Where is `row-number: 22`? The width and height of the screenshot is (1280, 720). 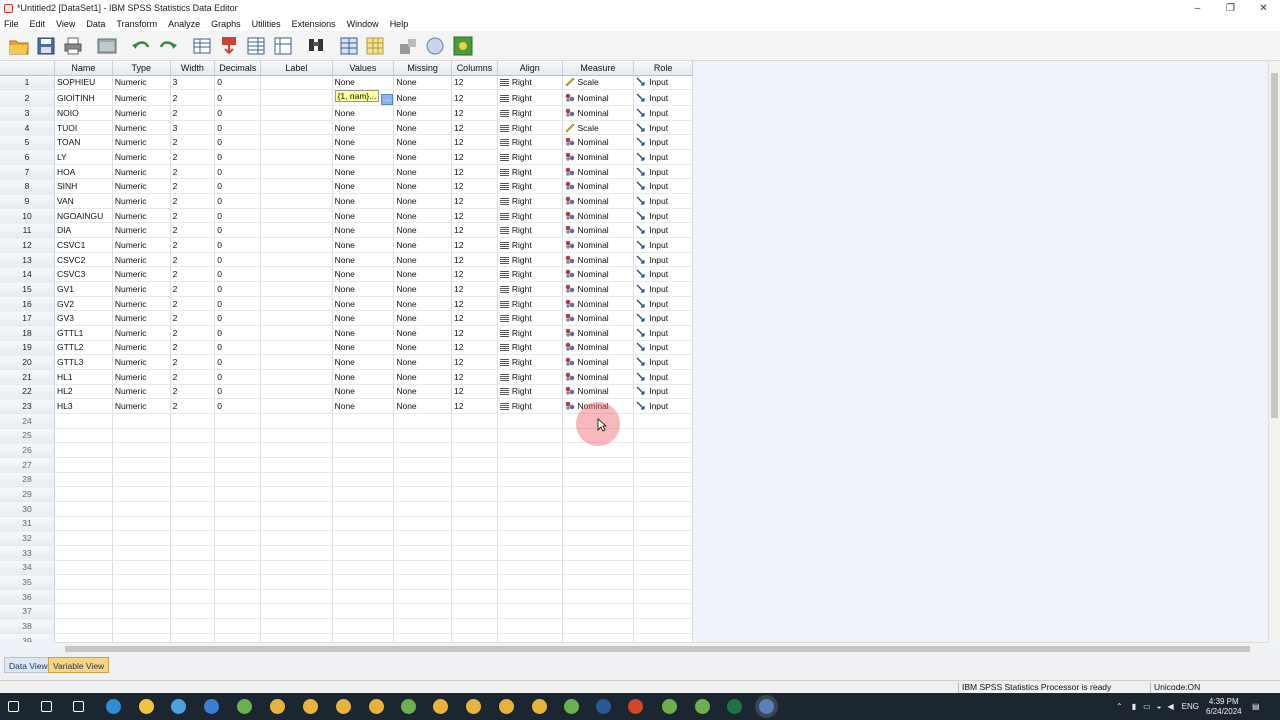 row-number: 22 is located at coordinates (27, 392).